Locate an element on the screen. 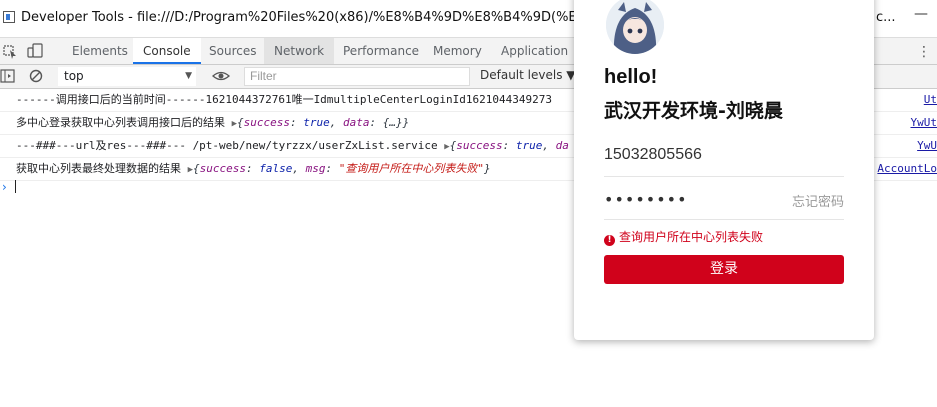 The width and height of the screenshot is (937, 407). tab-performance: Performance is located at coordinates (381, 51).